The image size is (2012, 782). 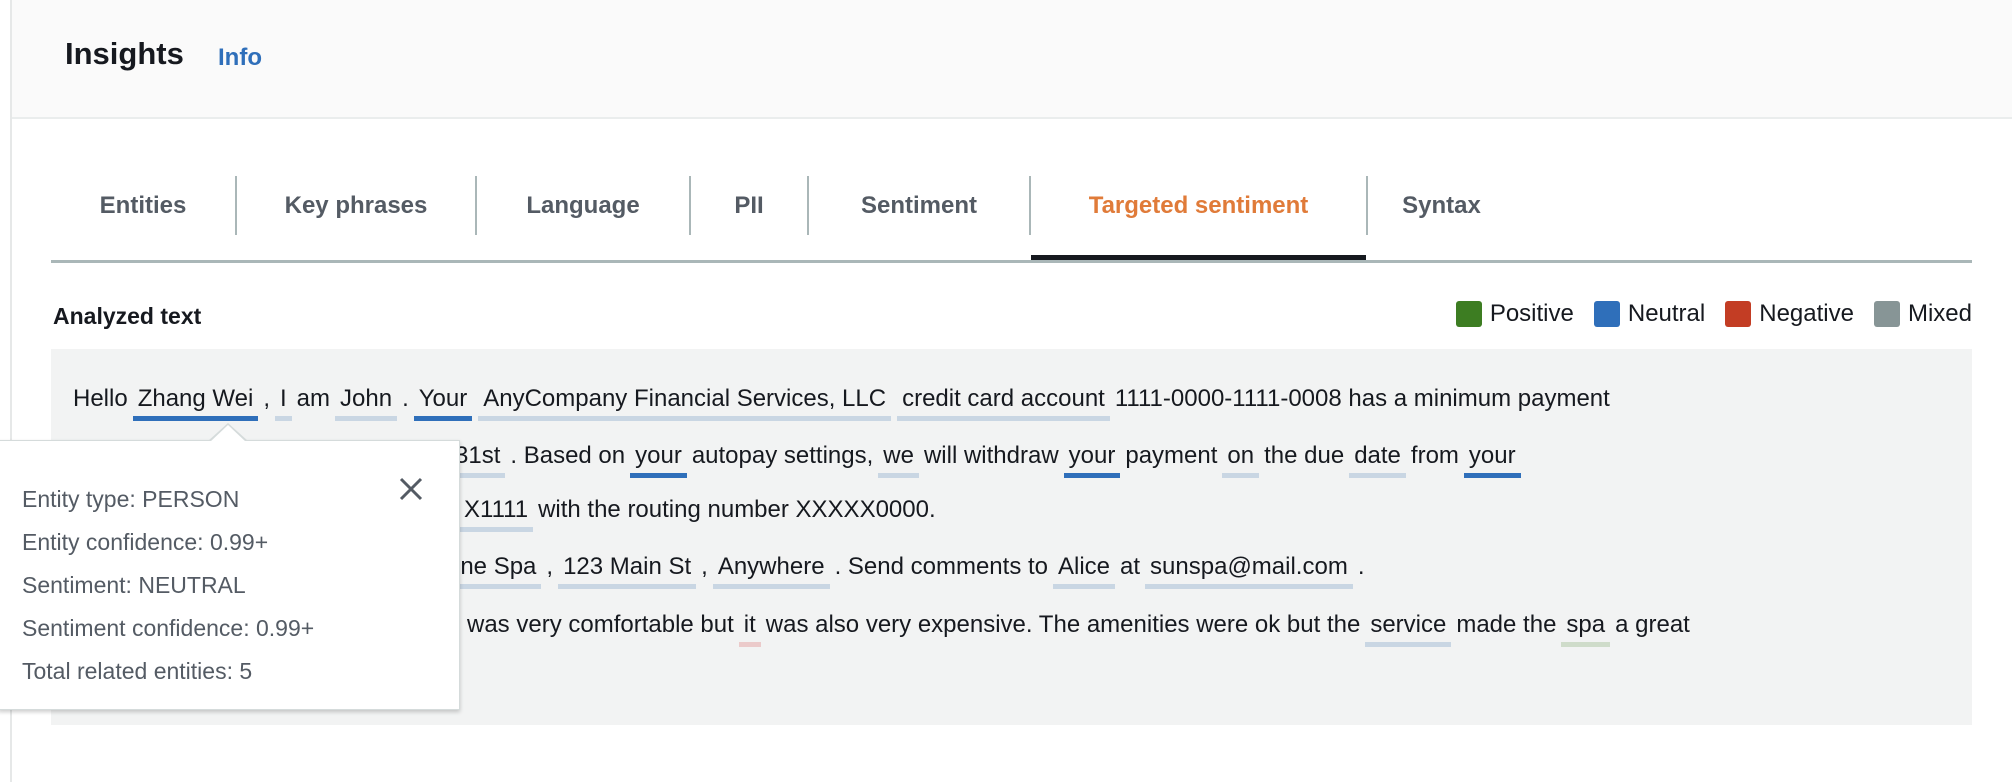 What do you see at coordinates (919, 205) in the screenshot?
I see `tab-sentiment: Sentiment` at bounding box center [919, 205].